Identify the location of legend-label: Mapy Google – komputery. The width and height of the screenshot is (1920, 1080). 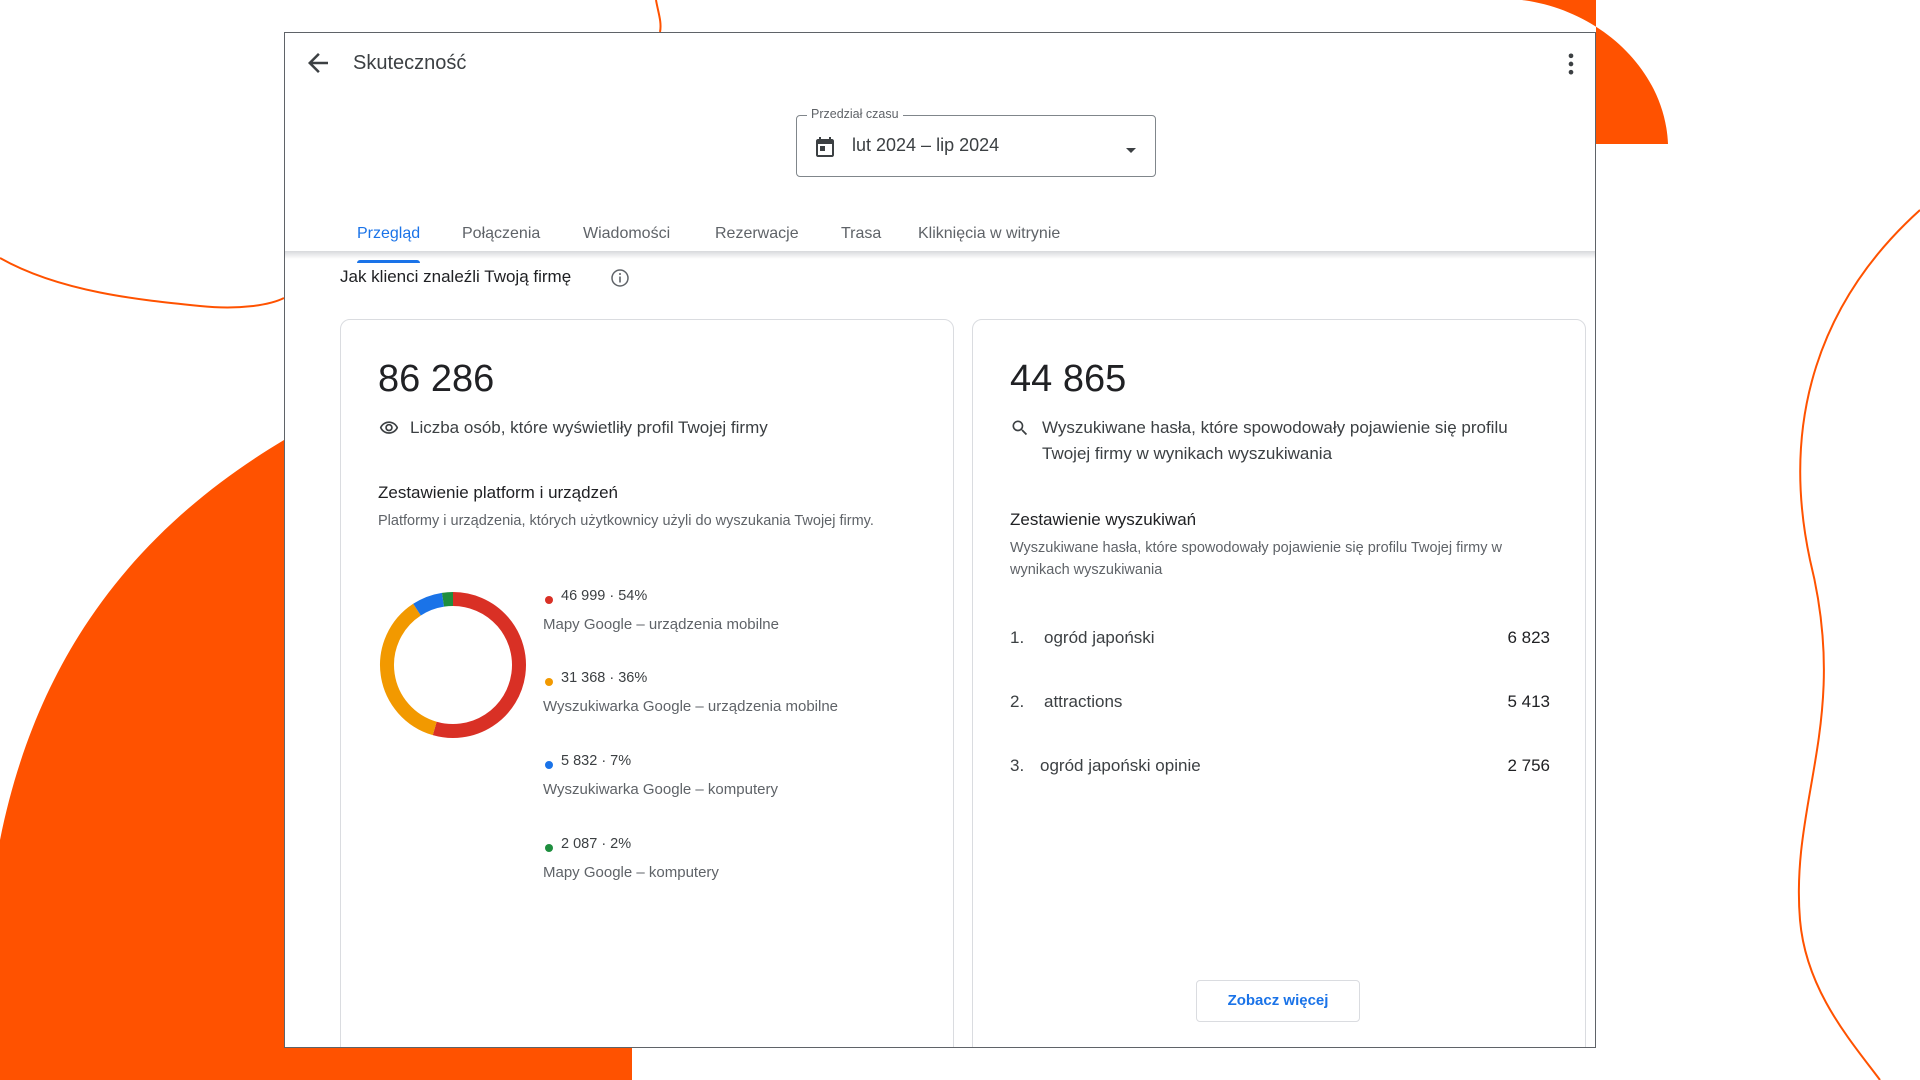
(631, 872).